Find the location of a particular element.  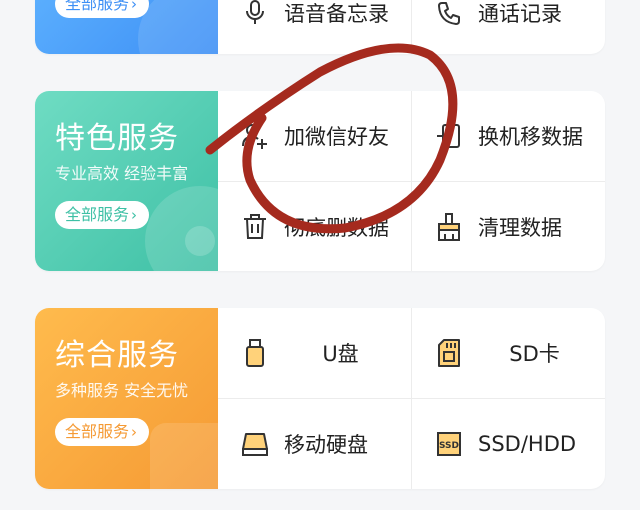

svg-text: SSD is located at coordinates (449, 446).